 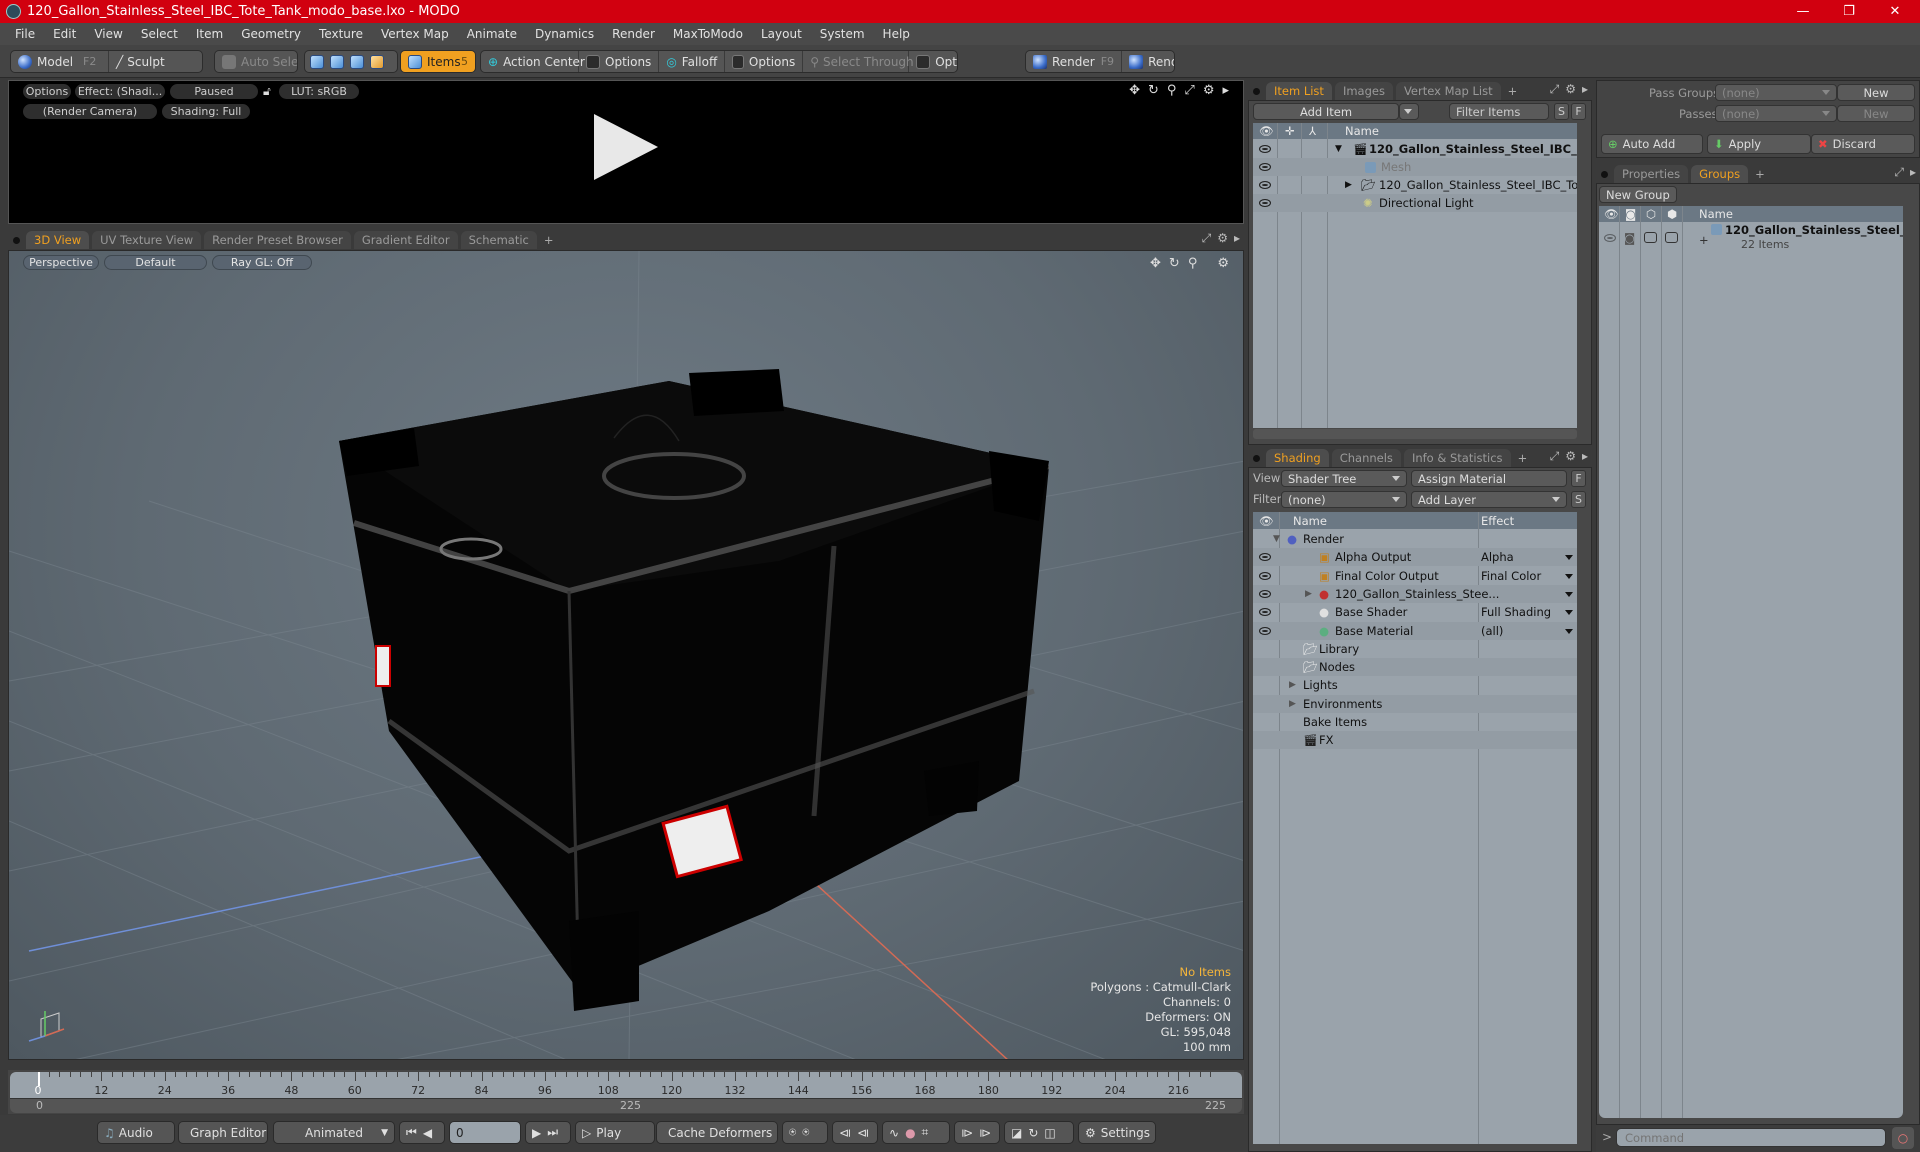 What do you see at coordinates (1863, 144) in the screenshot?
I see `discard-button: ✖ Discard` at bounding box center [1863, 144].